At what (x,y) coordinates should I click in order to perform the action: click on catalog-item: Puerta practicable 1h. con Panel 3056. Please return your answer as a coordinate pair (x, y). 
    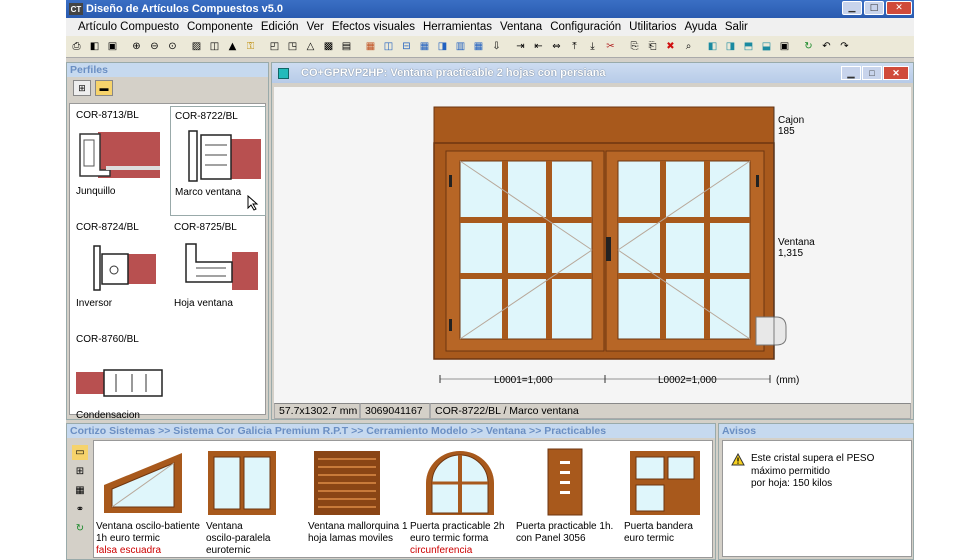
    Looking at the image, I should click on (568, 500).